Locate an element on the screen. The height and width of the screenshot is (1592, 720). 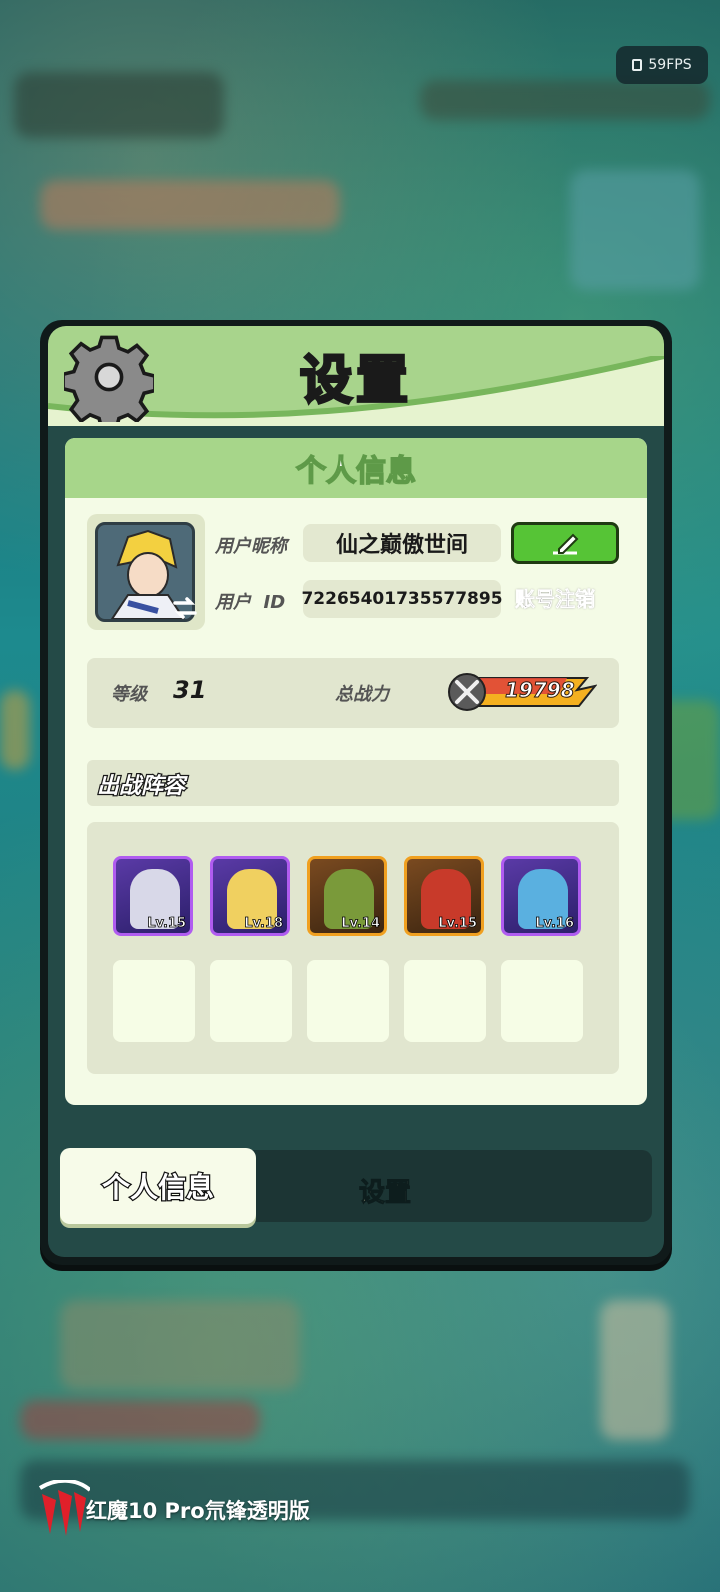
pencil-icon is located at coordinates (566, 544).